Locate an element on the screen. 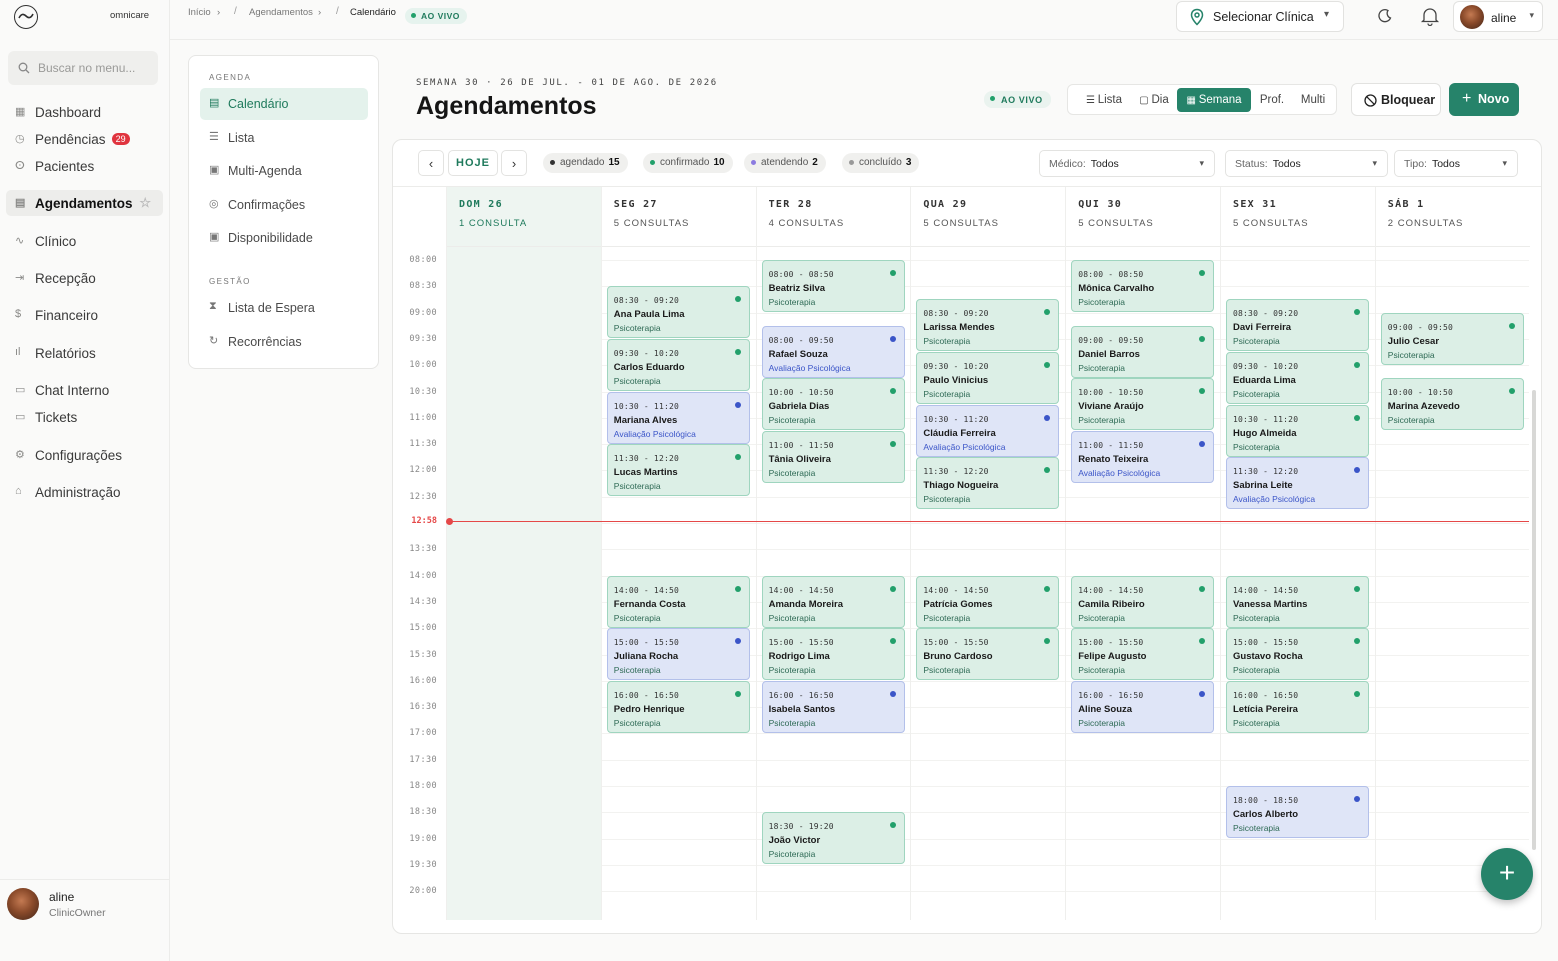  next-week-button: › is located at coordinates (514, 163).